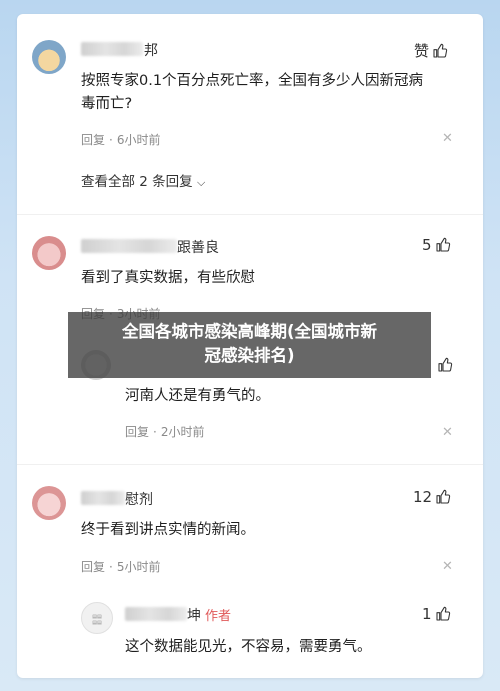  What do you see at coordinates (427, 614) in the screenshot?
I see `like-count: 1` at bounding box center [427, 614].